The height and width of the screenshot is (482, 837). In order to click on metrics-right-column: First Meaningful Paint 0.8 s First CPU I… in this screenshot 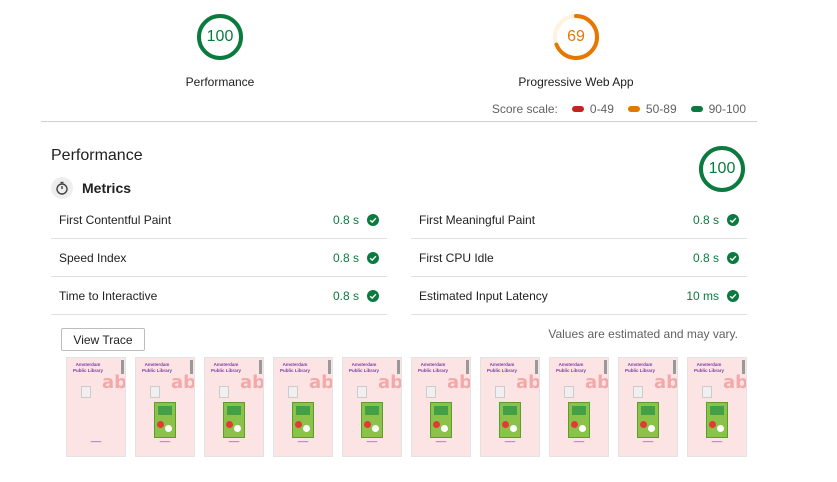, I will do `click(579, 258)`.